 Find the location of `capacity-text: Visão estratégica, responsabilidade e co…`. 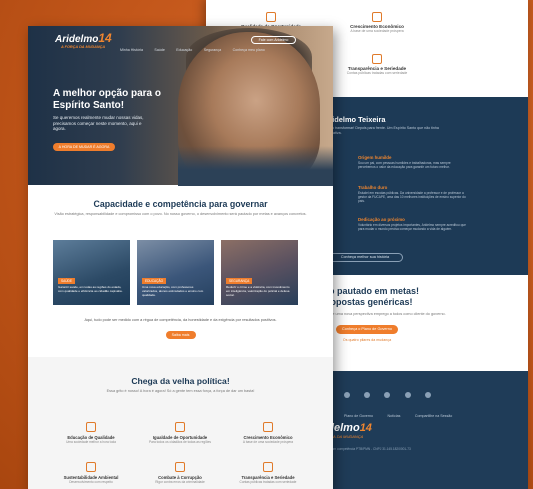

capacity-text: Visão estratégica, responsabilidade e co… is located at coordinates (180, 214).